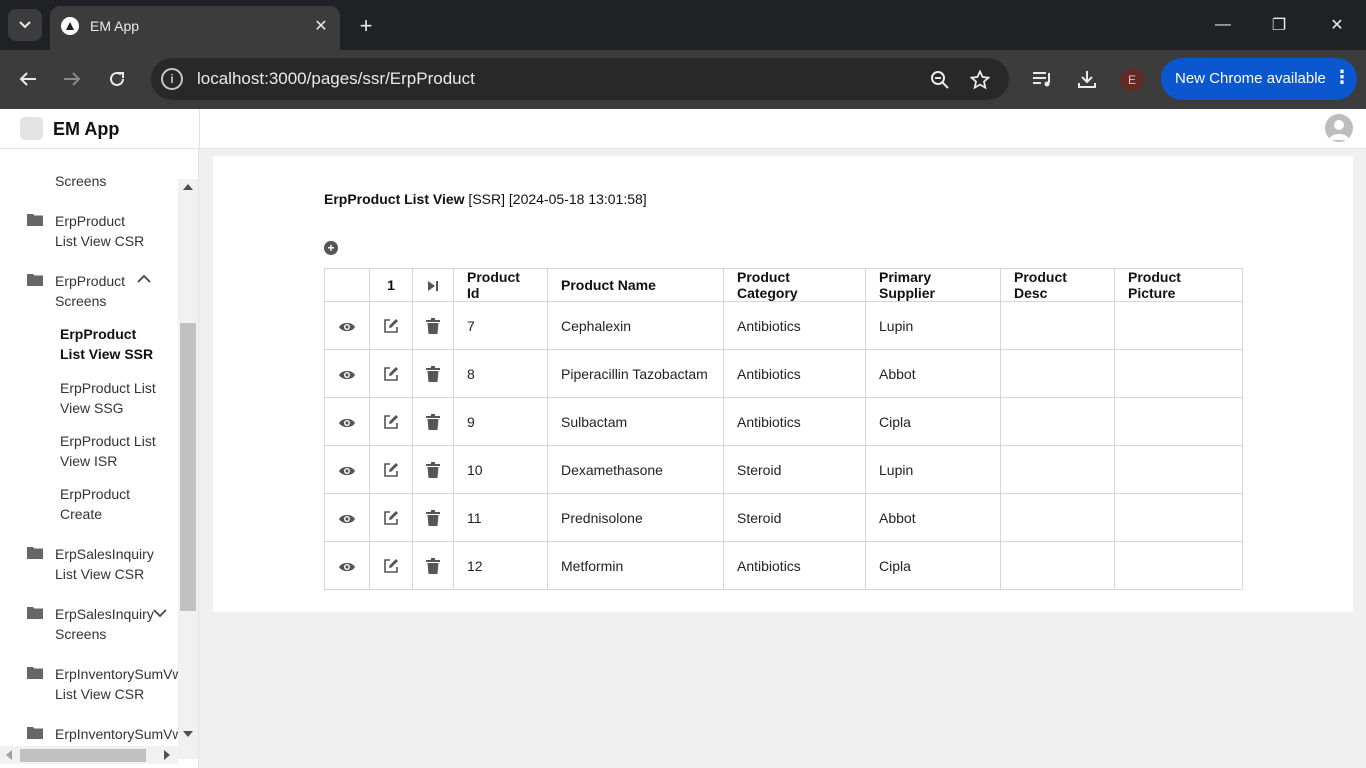 The width and height of the screenshot is (1366, 768). I want to click on reload-icon, so click(117, 78).